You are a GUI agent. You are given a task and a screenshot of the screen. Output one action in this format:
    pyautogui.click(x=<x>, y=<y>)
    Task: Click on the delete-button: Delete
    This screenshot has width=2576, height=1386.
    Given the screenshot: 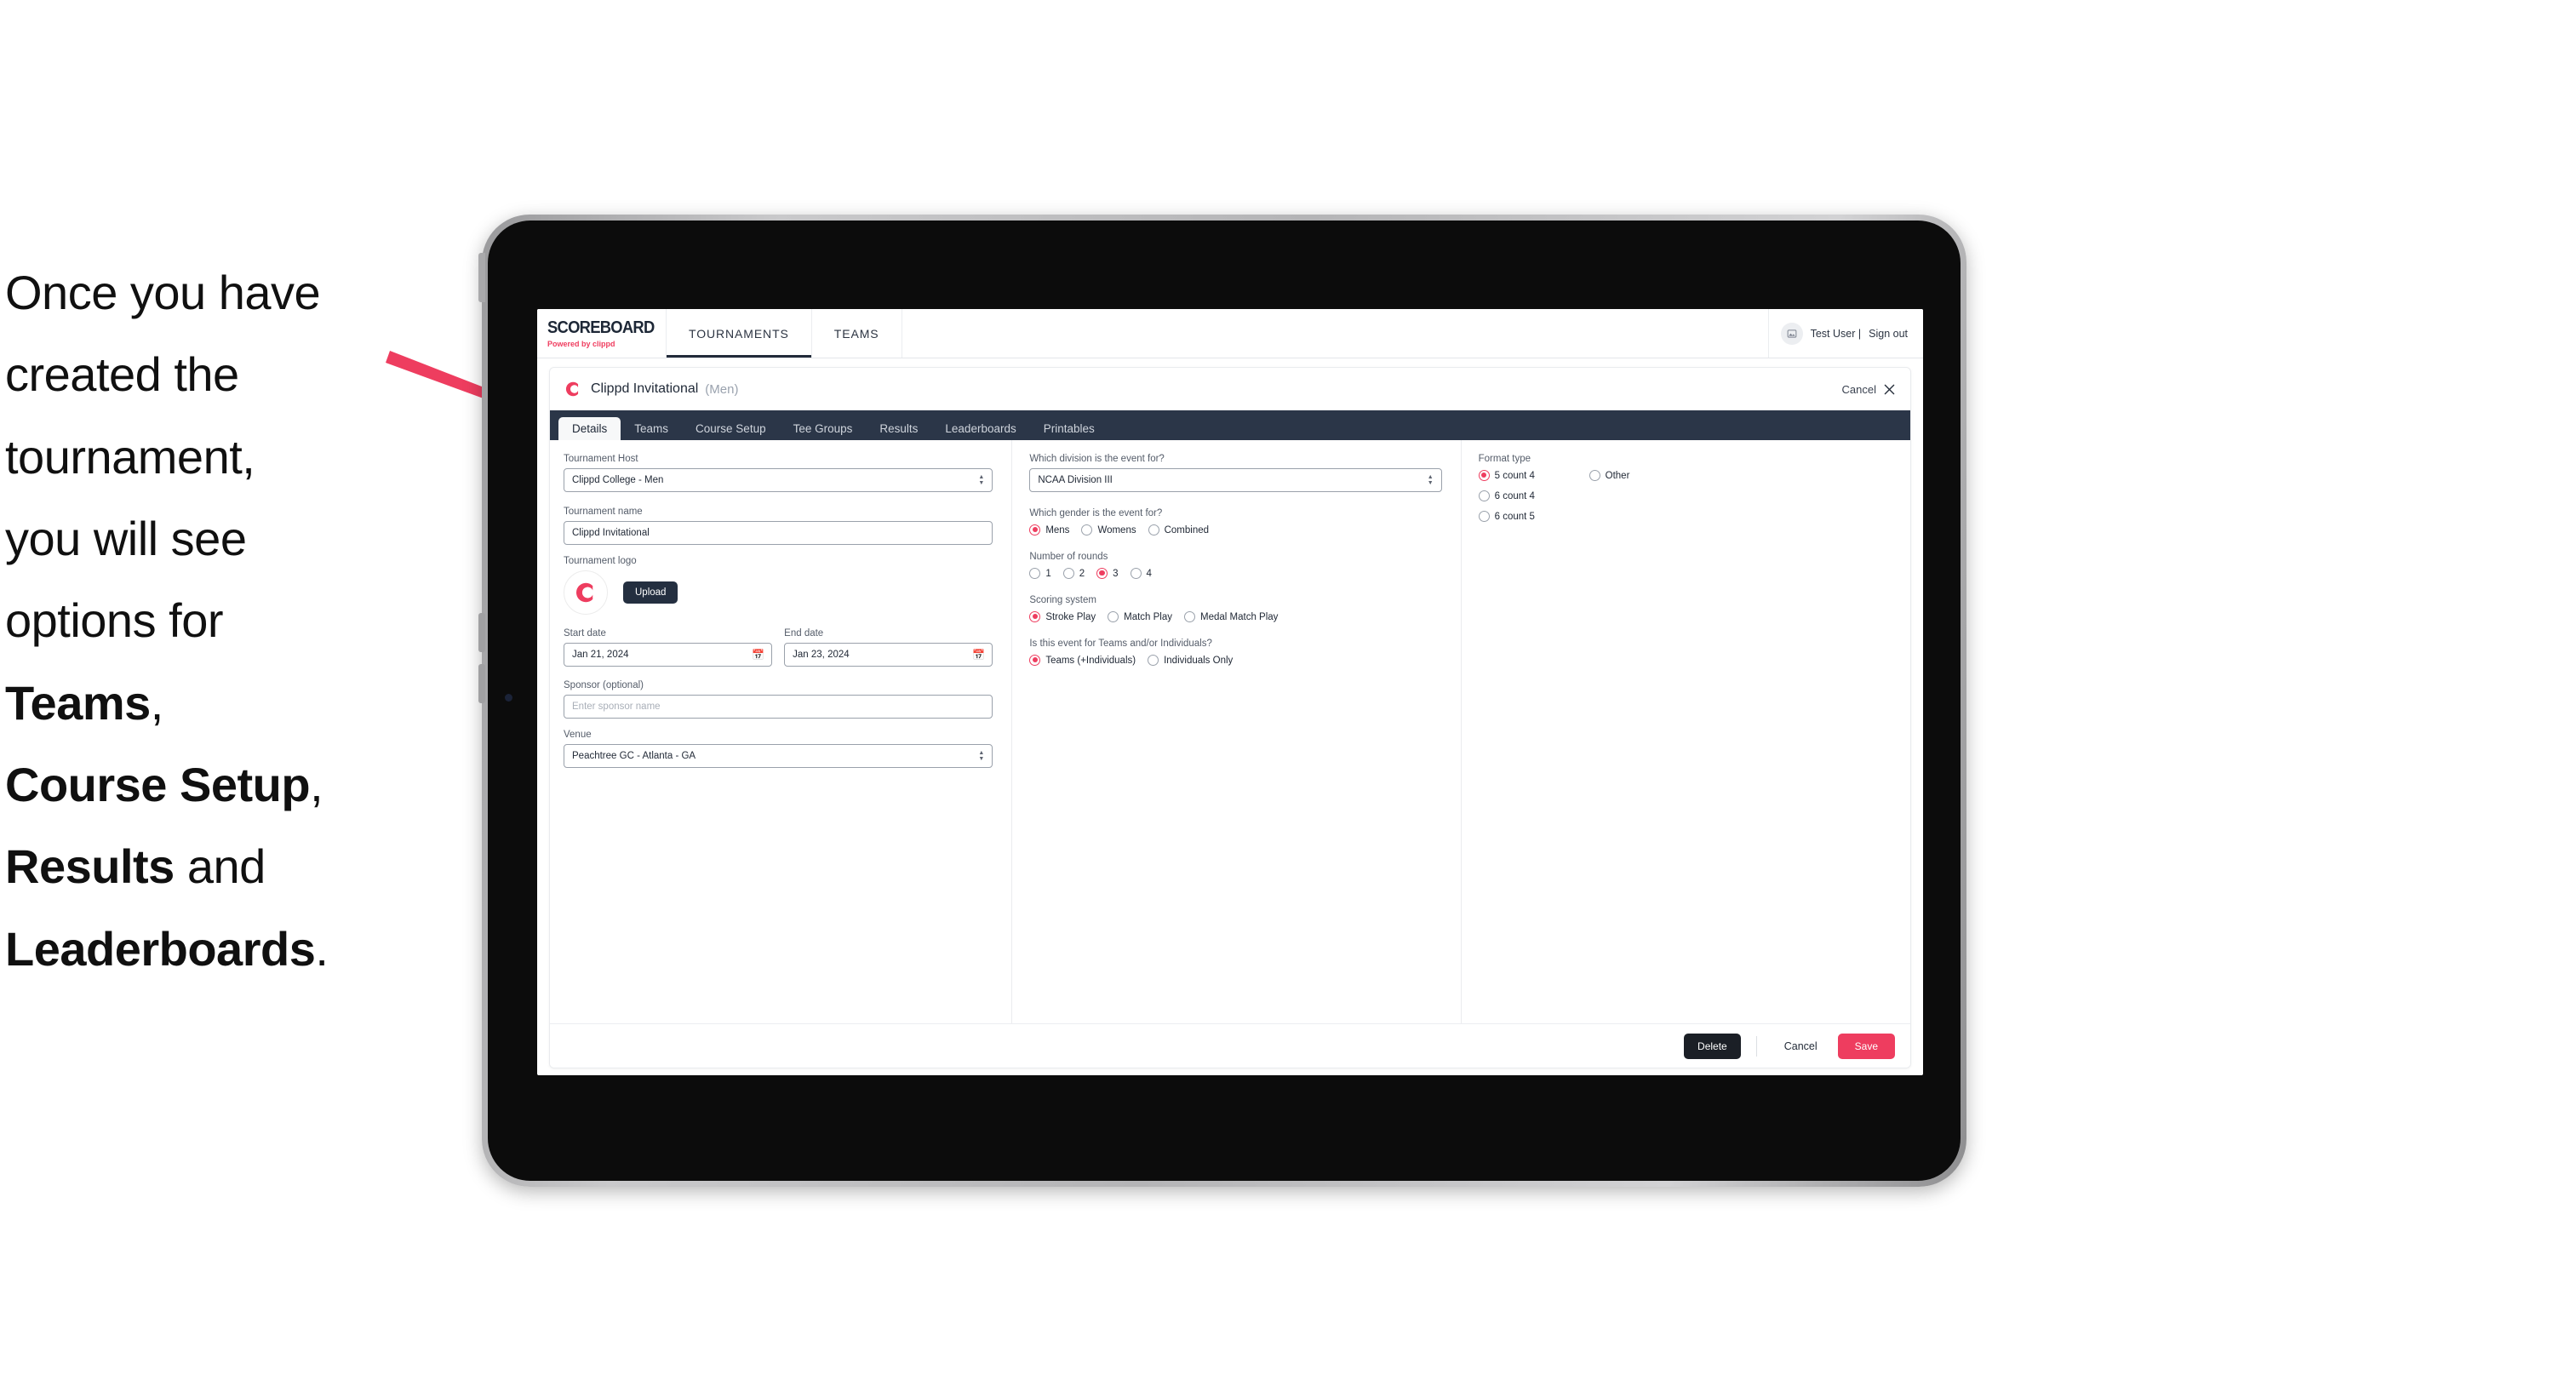 What is the action you would take?
    pyautogui.click(x=1712, y=1046)
    